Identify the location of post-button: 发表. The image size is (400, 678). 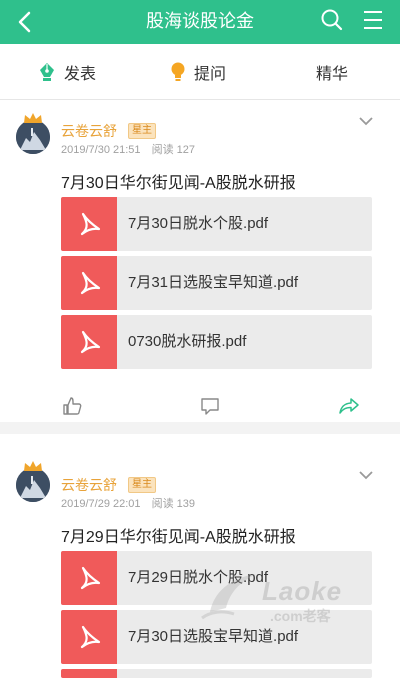
(67, 72).